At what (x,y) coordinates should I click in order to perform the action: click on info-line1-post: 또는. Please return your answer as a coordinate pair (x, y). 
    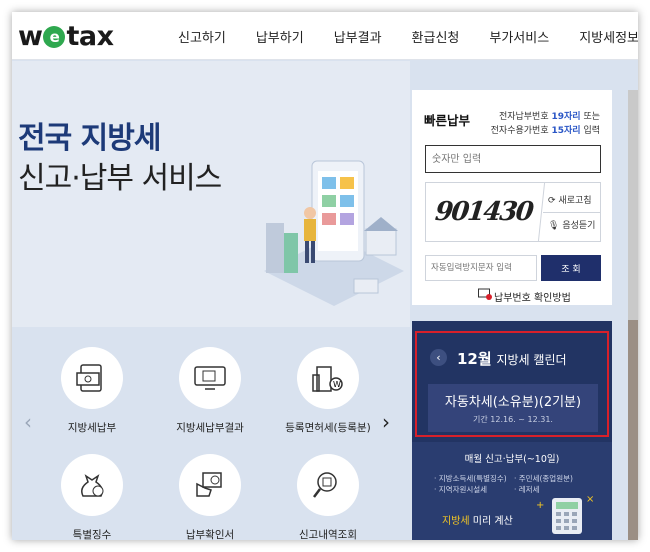
    Looking at the image, I should click on (590, 117).